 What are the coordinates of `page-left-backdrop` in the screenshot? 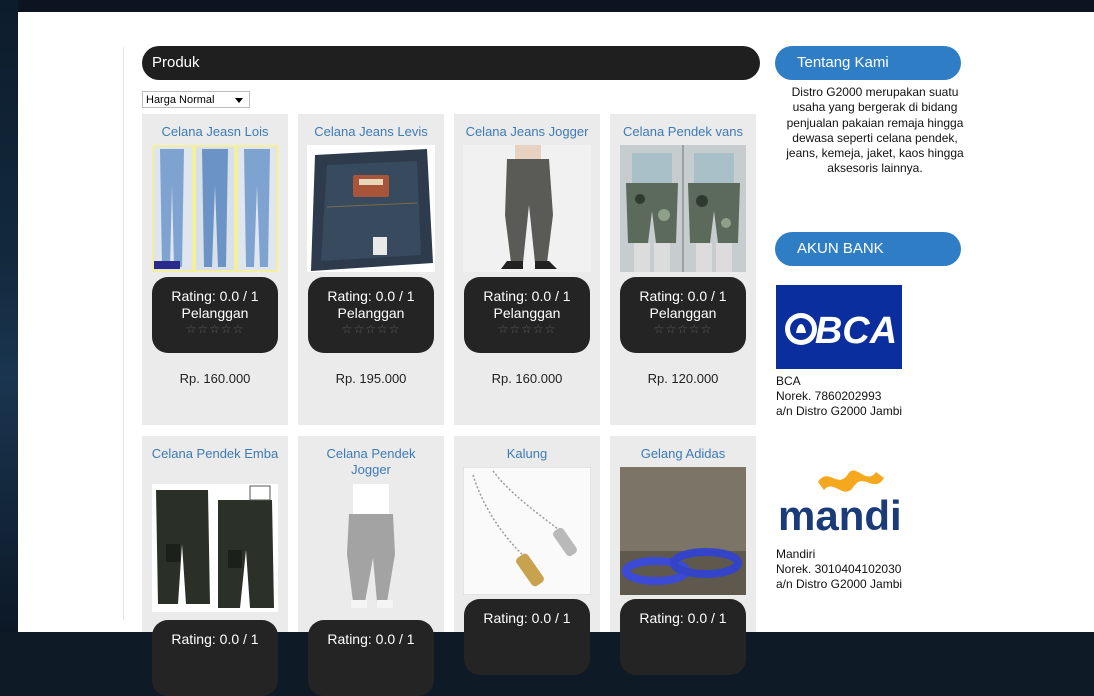 It's located at (9, 316).